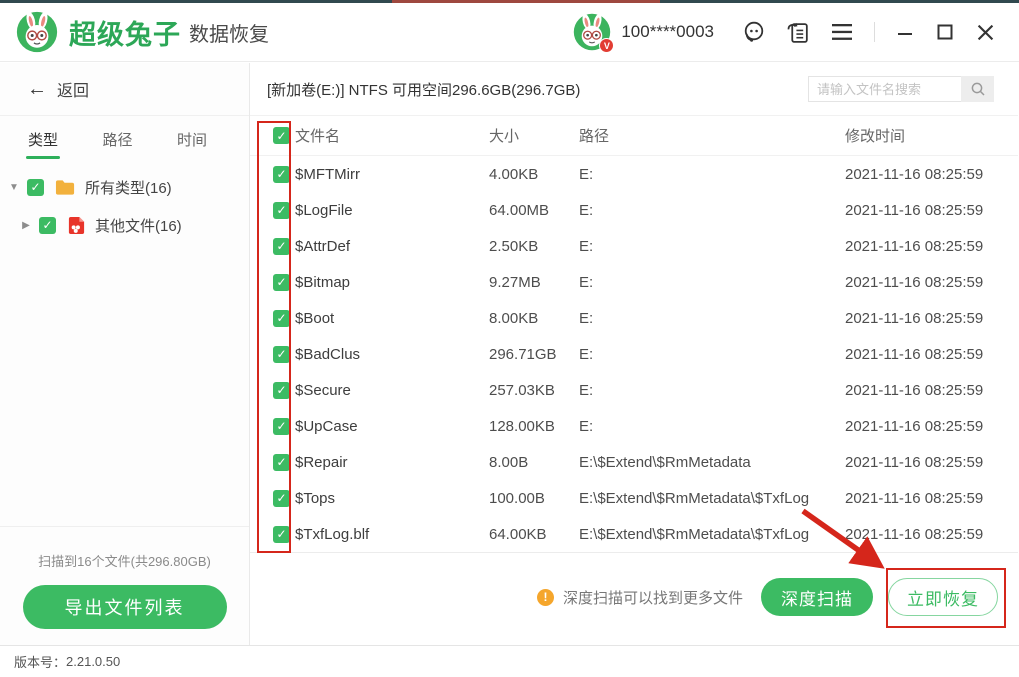 This screenshot has width=1019, height=677. What do you see at coordinates (324, 210) in the screenshot?
I see `file-name: $LogFile` at bounding box center [324, 210].